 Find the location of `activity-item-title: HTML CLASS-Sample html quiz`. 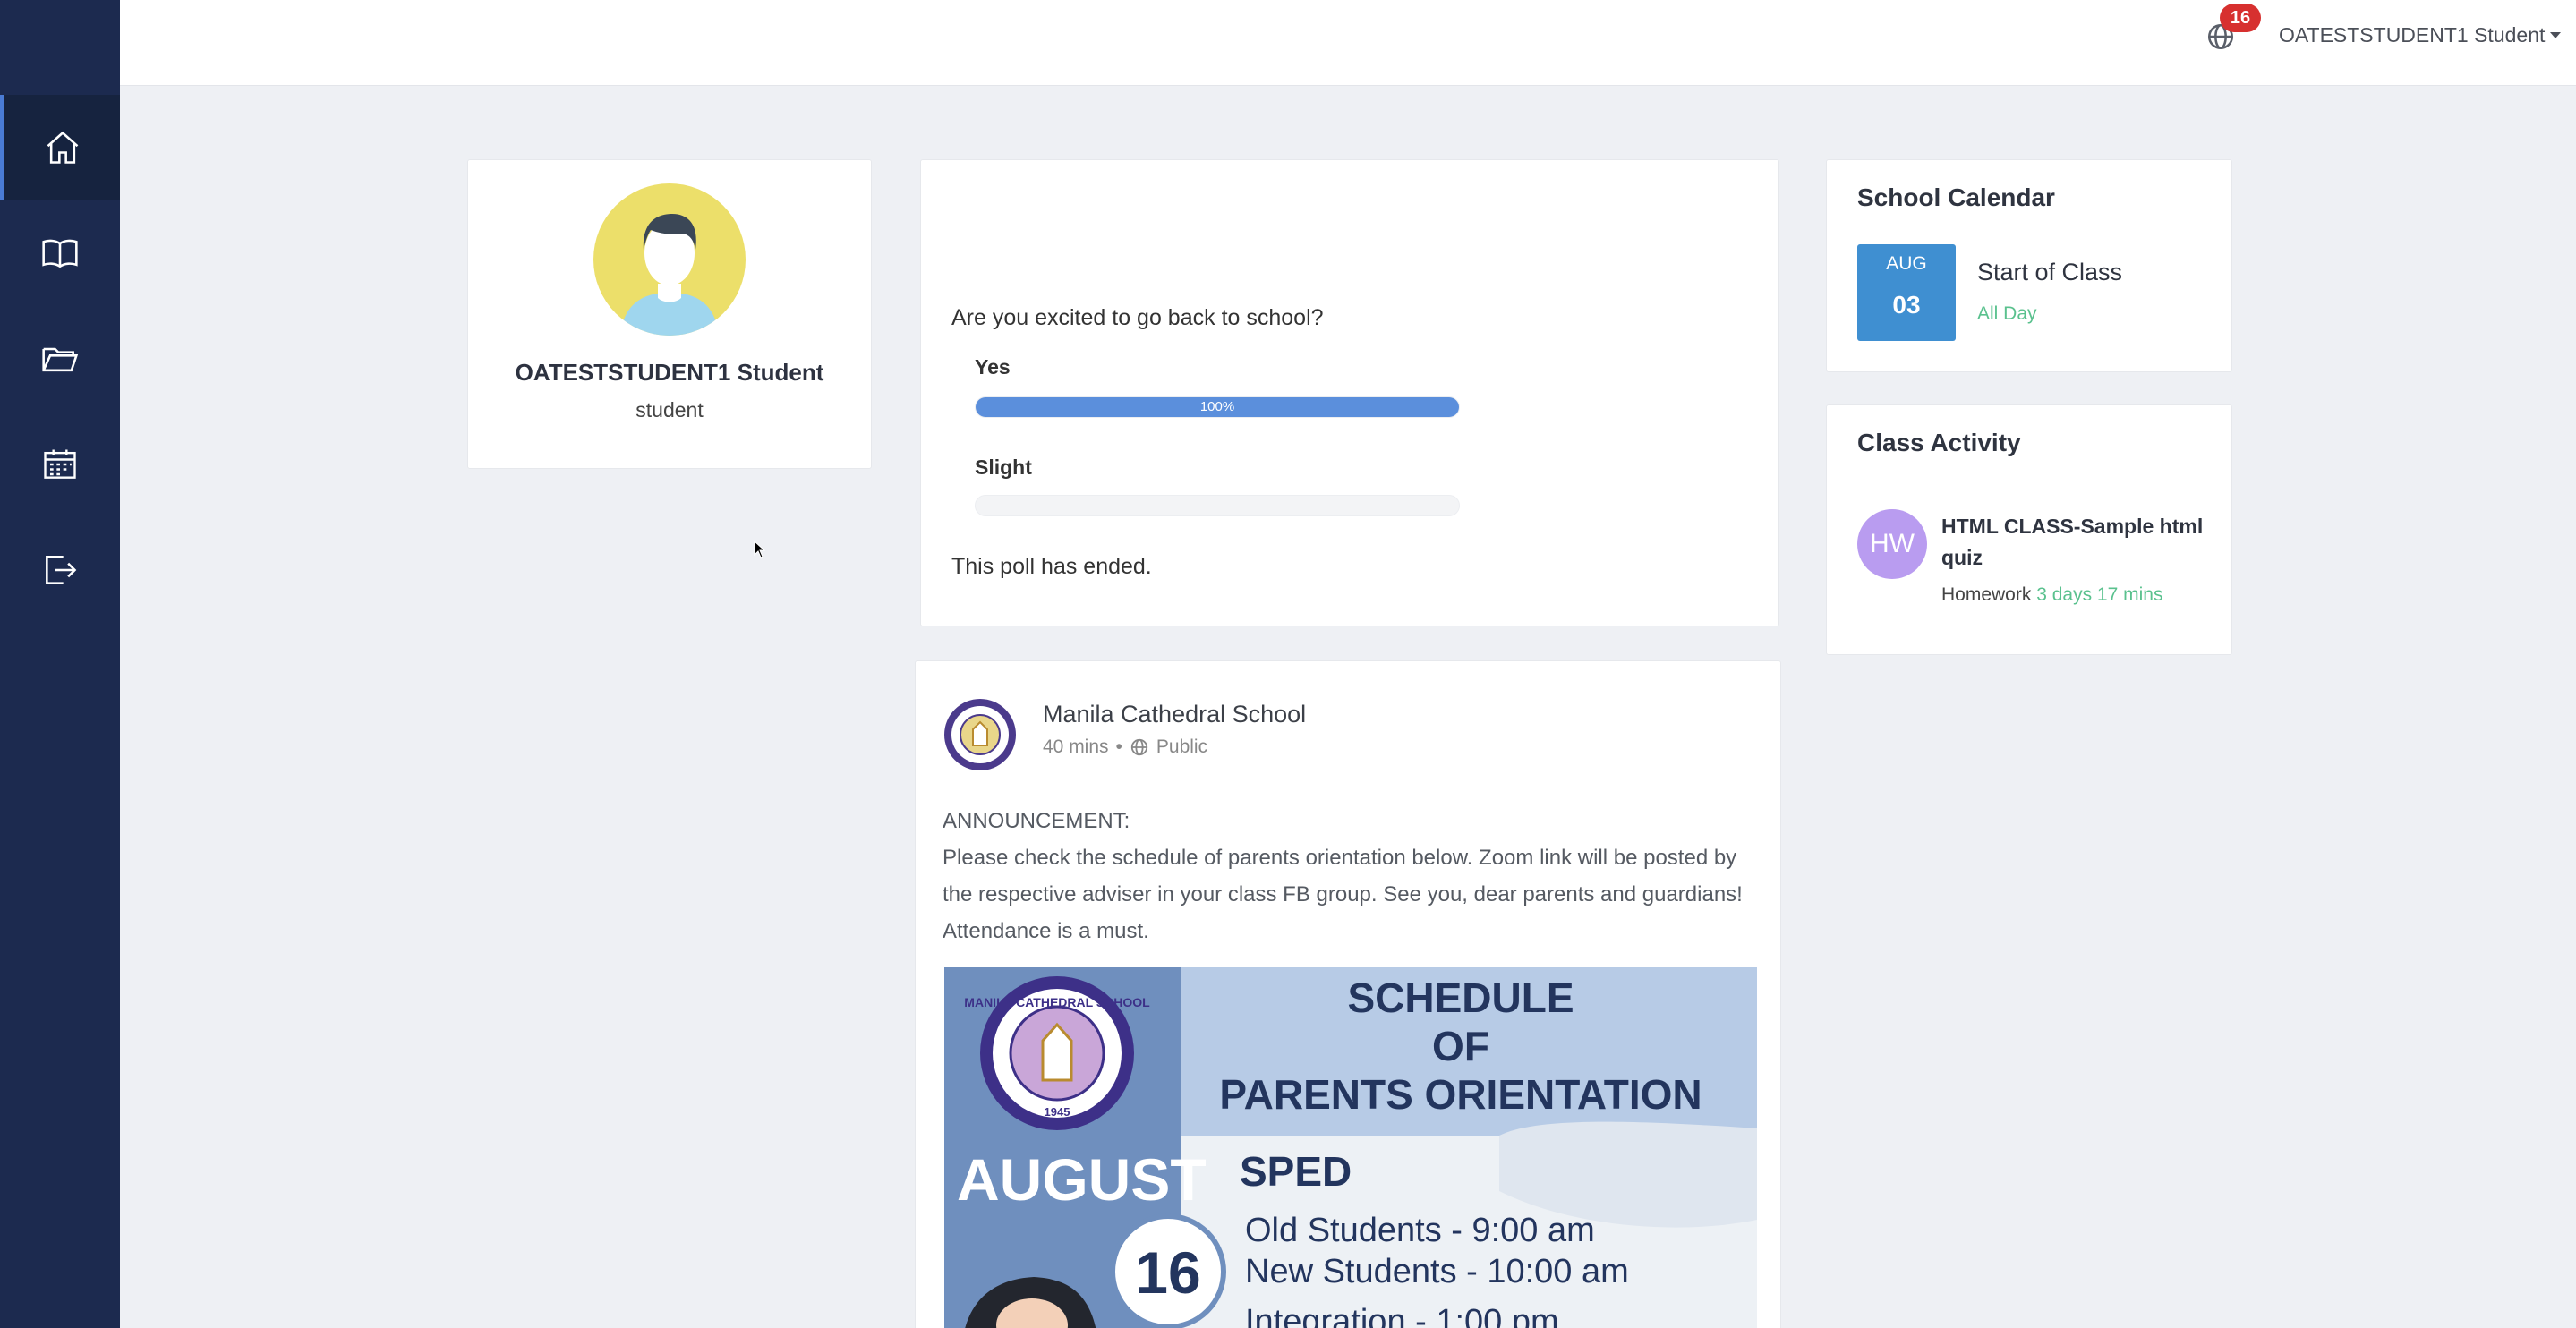

activity-item-title: HTML CLASS-Sample html quiz is located at coordinates (2075, 542).